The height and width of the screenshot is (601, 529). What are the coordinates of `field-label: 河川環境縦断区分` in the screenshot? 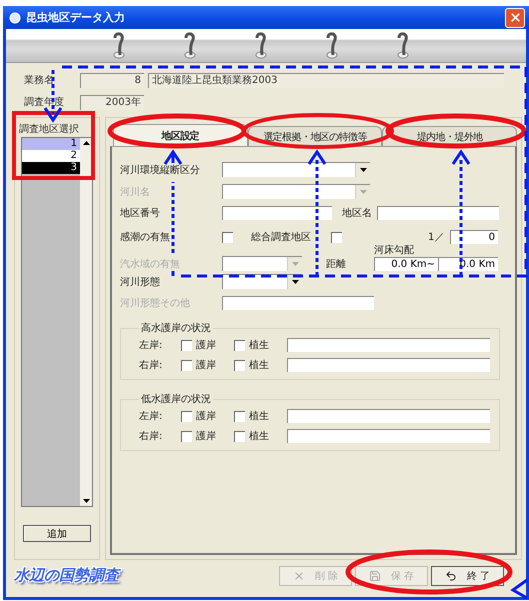 It's located at (160, 170).